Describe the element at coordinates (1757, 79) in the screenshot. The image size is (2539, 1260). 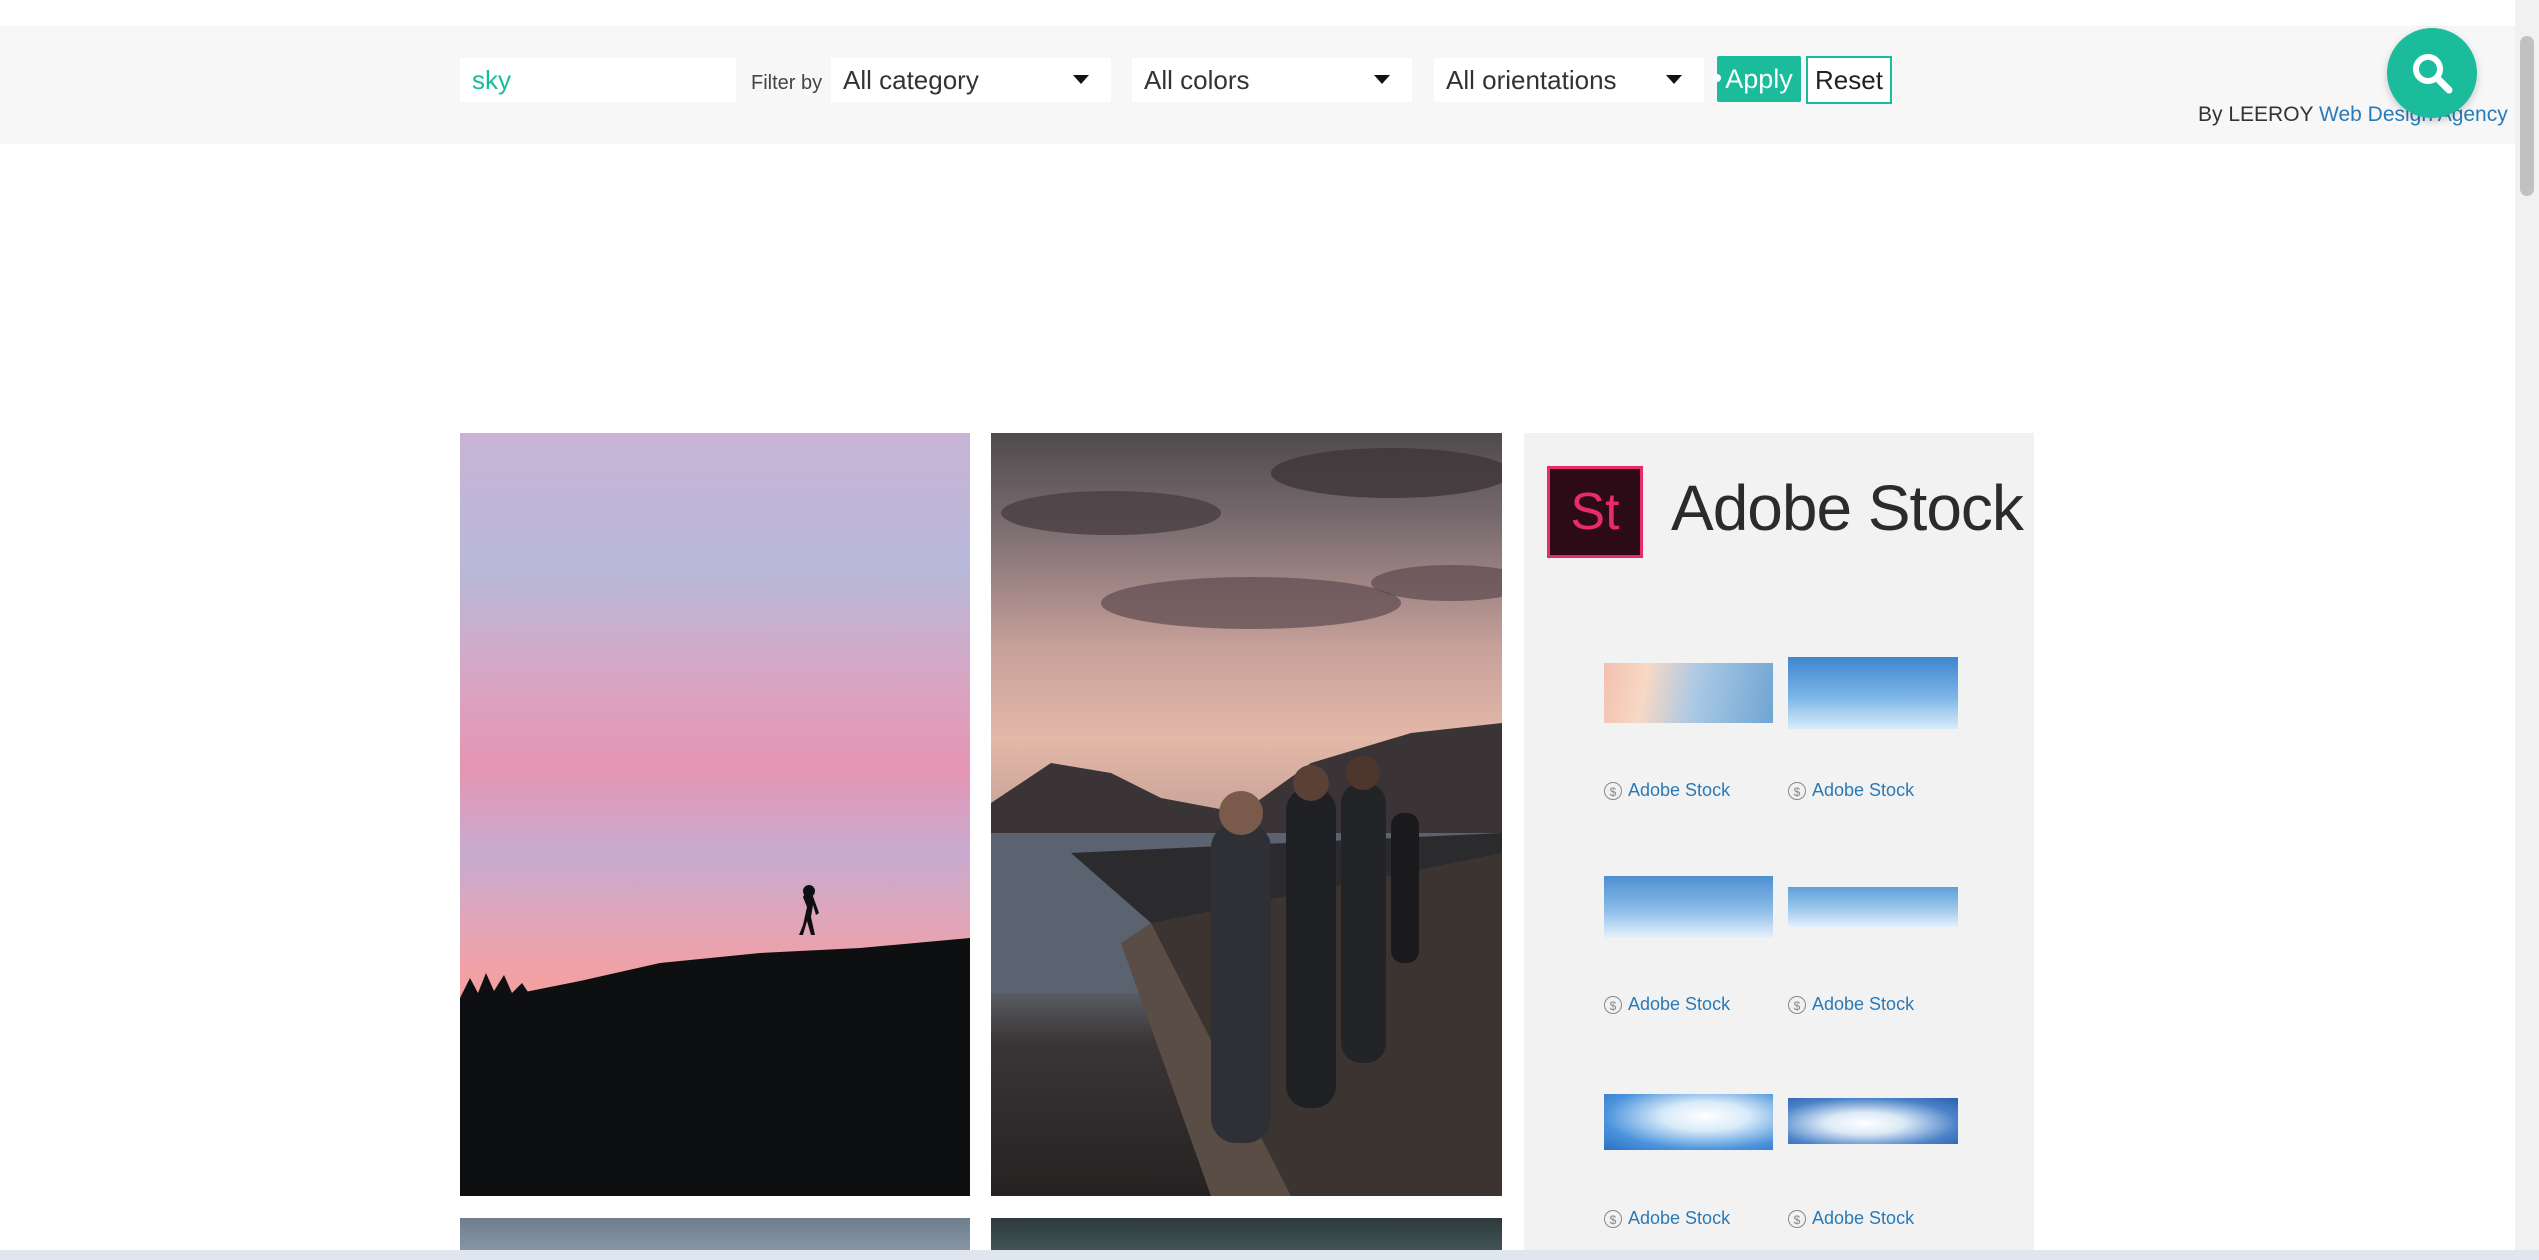
I see `apply-button: Apply` at that location.